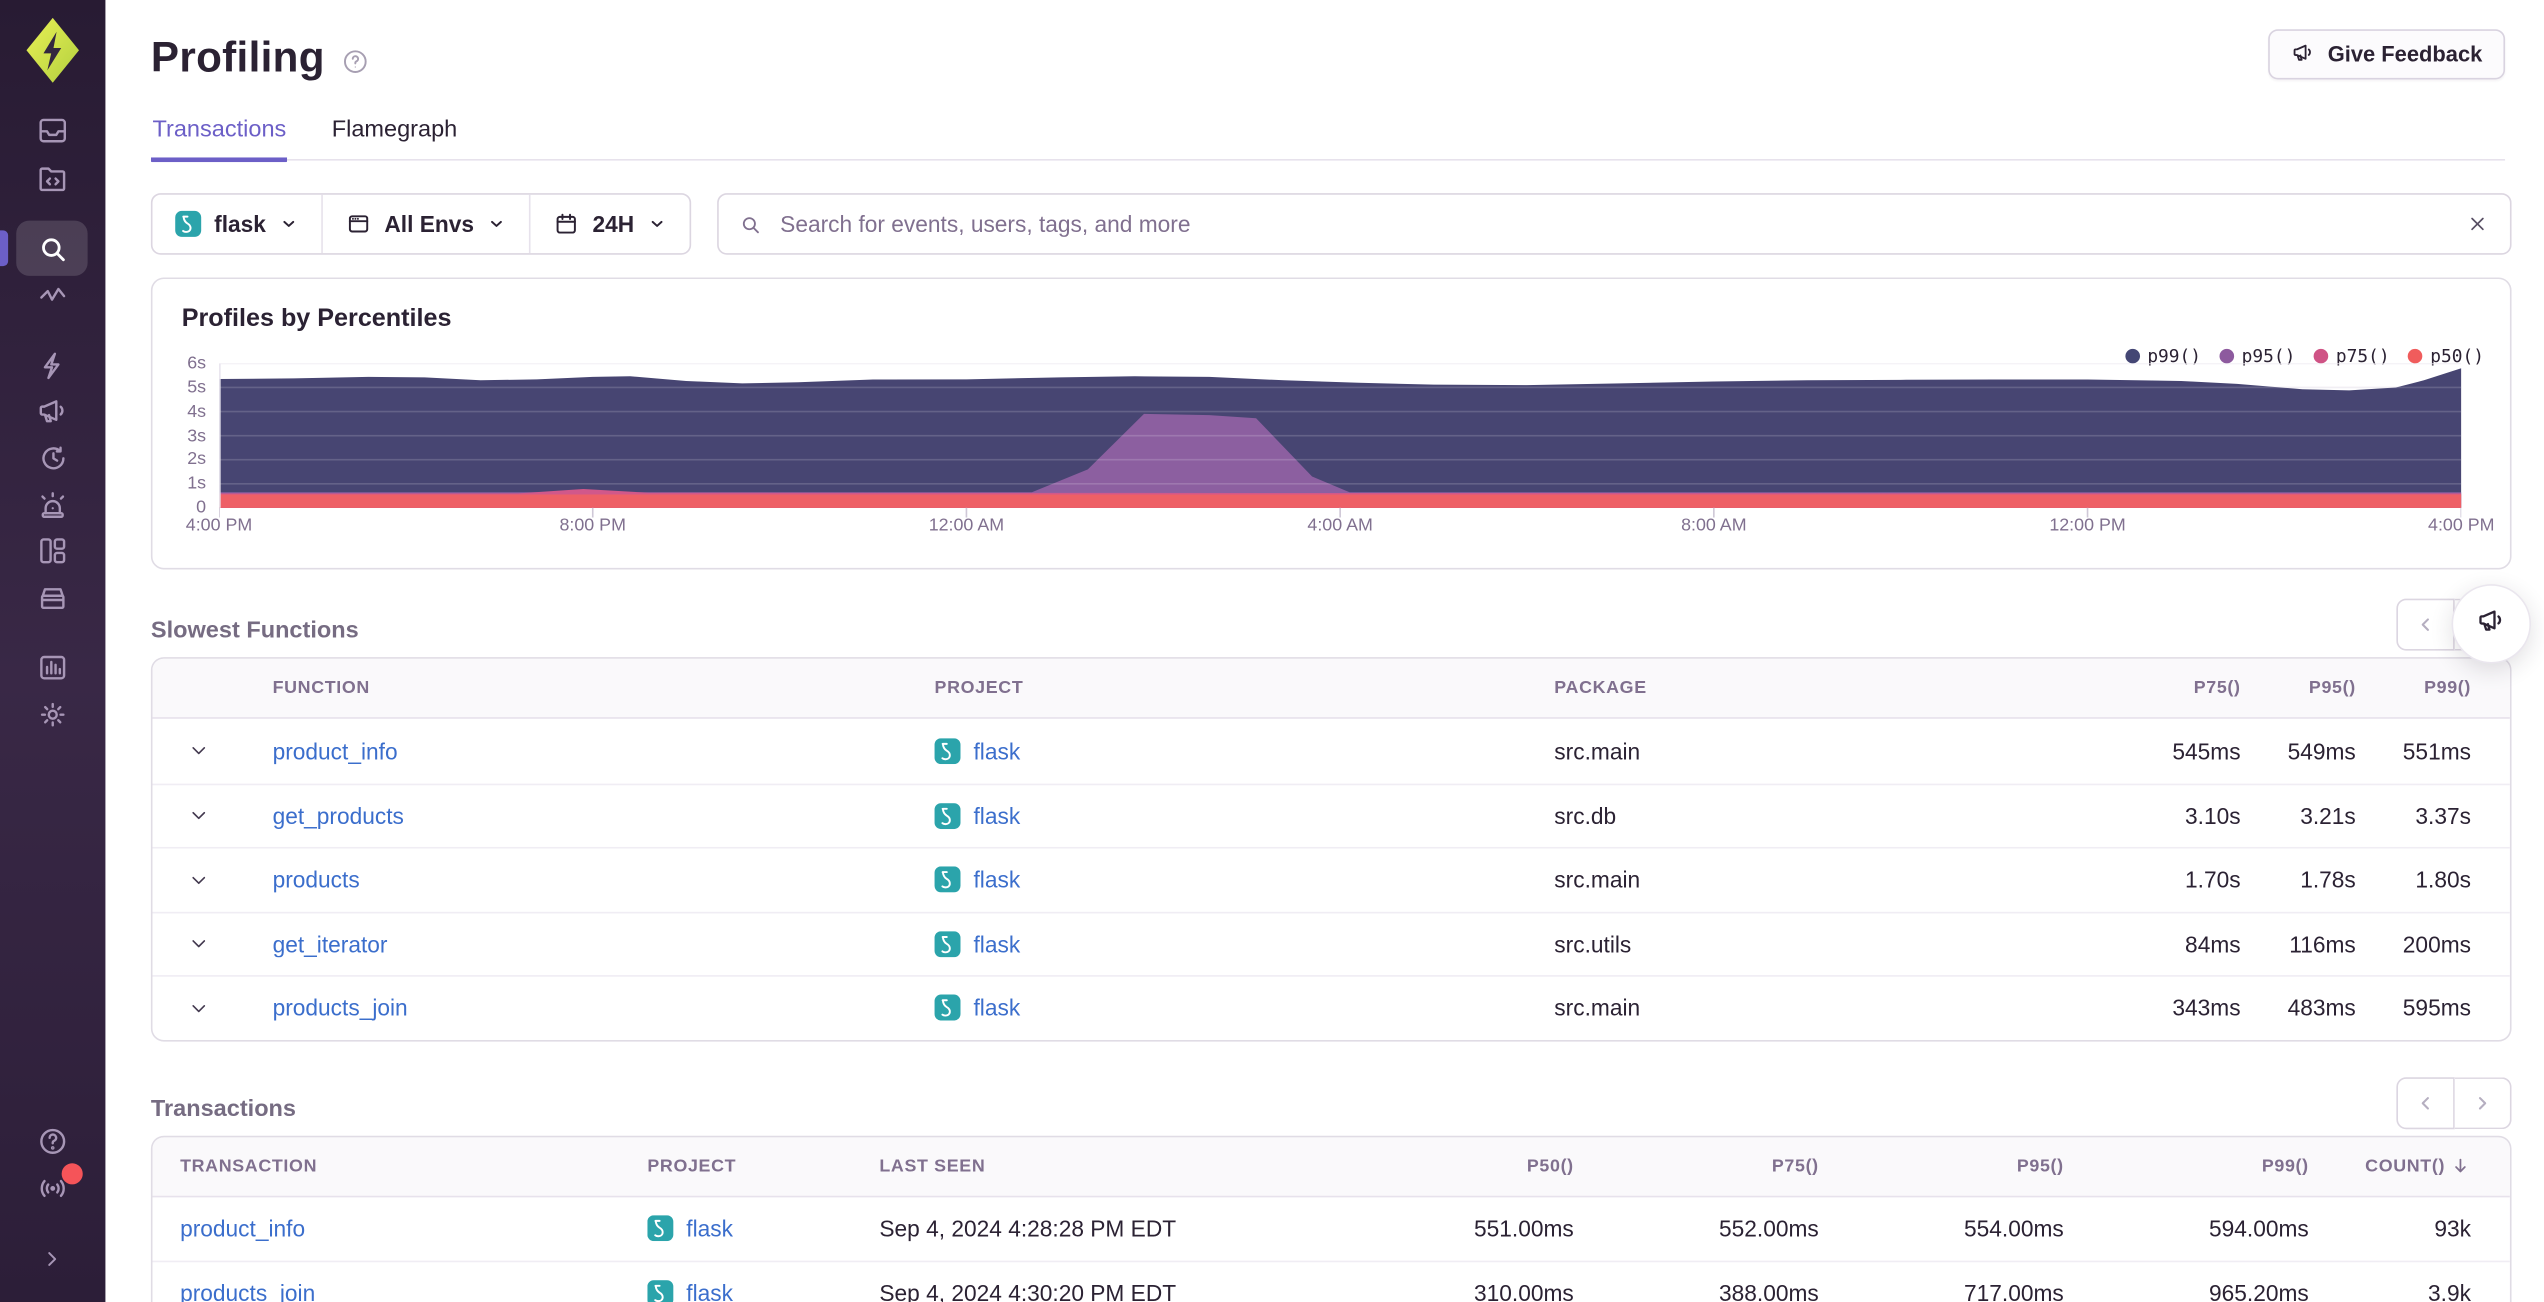  Describe the element at coordinates (425, 224) in the screenshot. I see `environment-filter: All Envs` at that location.